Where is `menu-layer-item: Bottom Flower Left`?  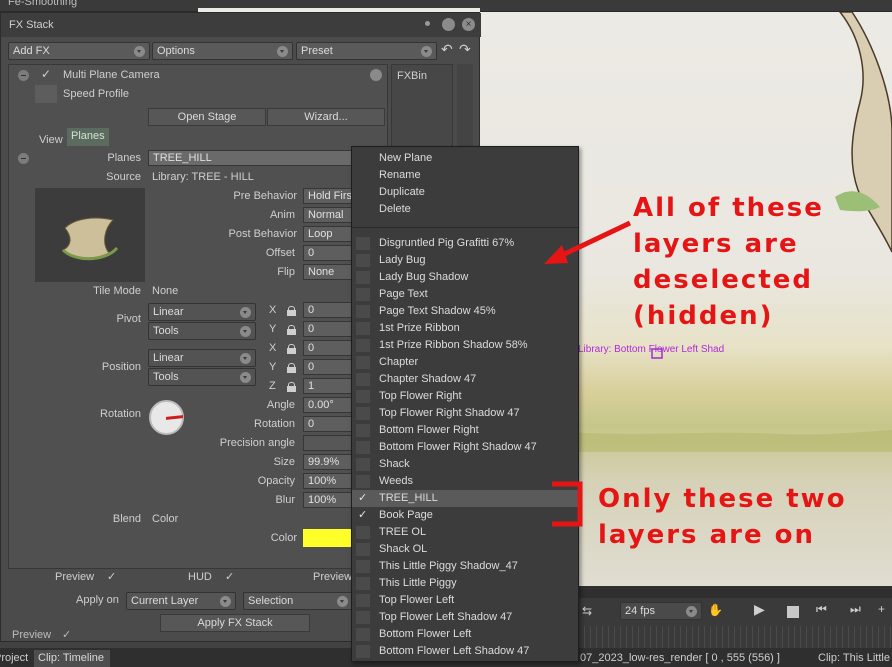 menu-layer-item: Bottom Flower Left is located at coordinates (465, 634).